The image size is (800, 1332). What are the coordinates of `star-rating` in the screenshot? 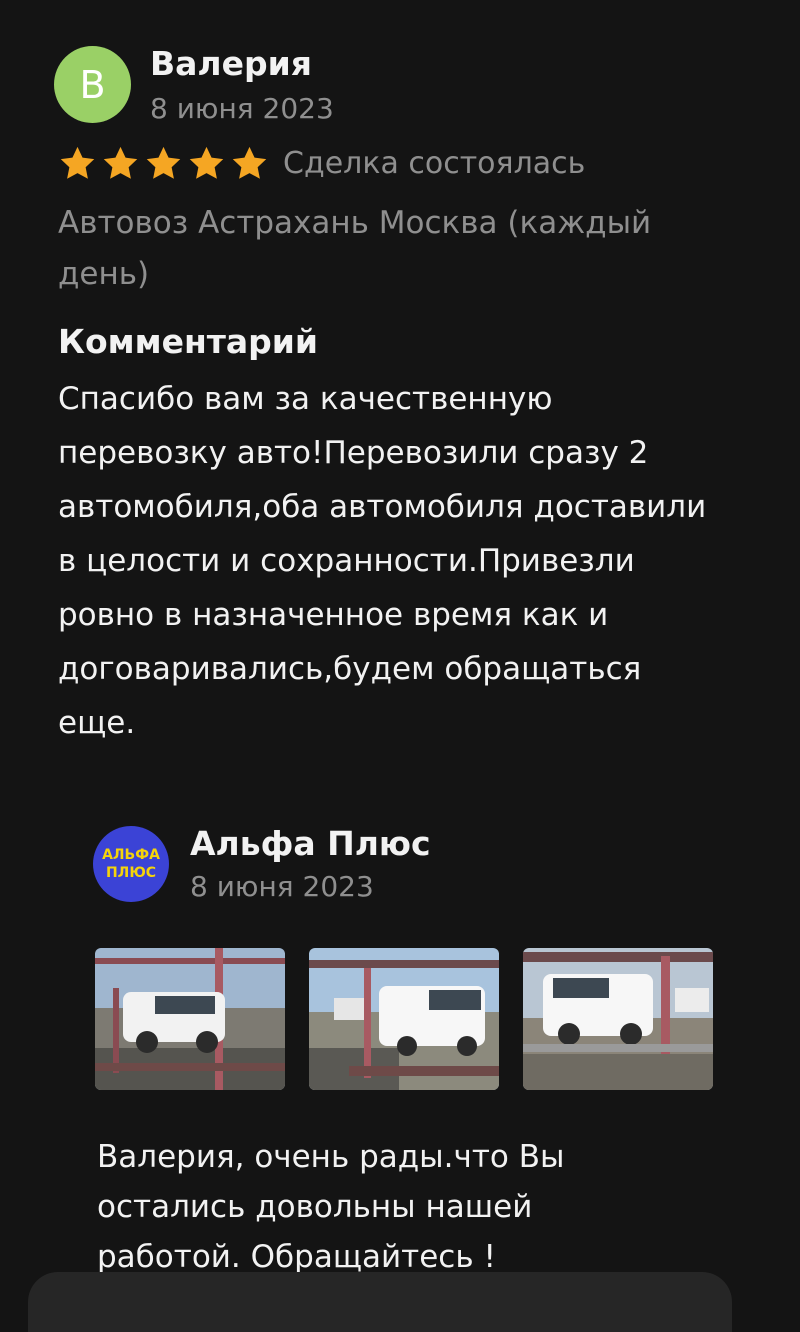 It's located at (163, 163).